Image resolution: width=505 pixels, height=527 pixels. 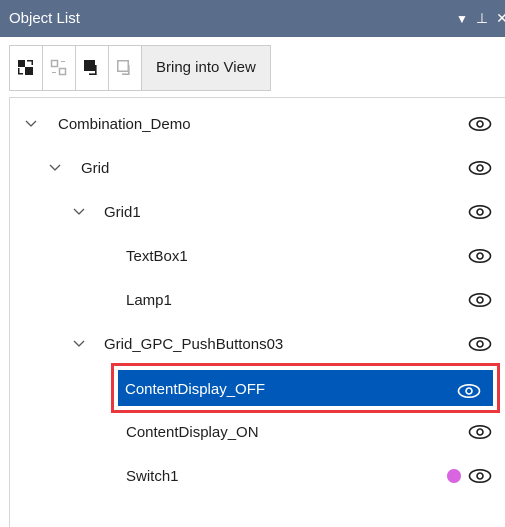 I want to click on bring-to-front-icon, so click(x=90, y=67).